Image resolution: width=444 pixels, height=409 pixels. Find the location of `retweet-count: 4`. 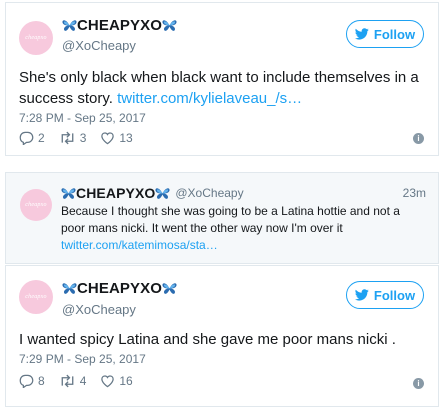

retweet-count: 4 is located at coordinates (83, 381).